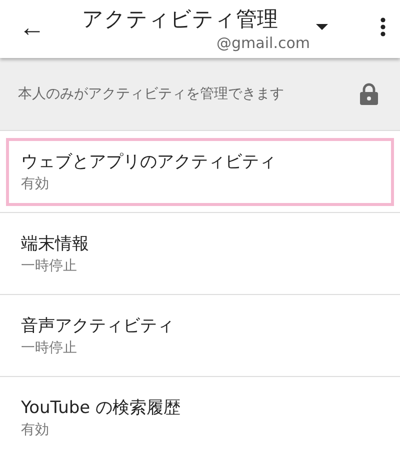 The height and width of the screenshot is (452, 400). Describe the element at coordinates (180, 19) in the screenshot. I see `screen-title: アクティビティ管理` at that location.